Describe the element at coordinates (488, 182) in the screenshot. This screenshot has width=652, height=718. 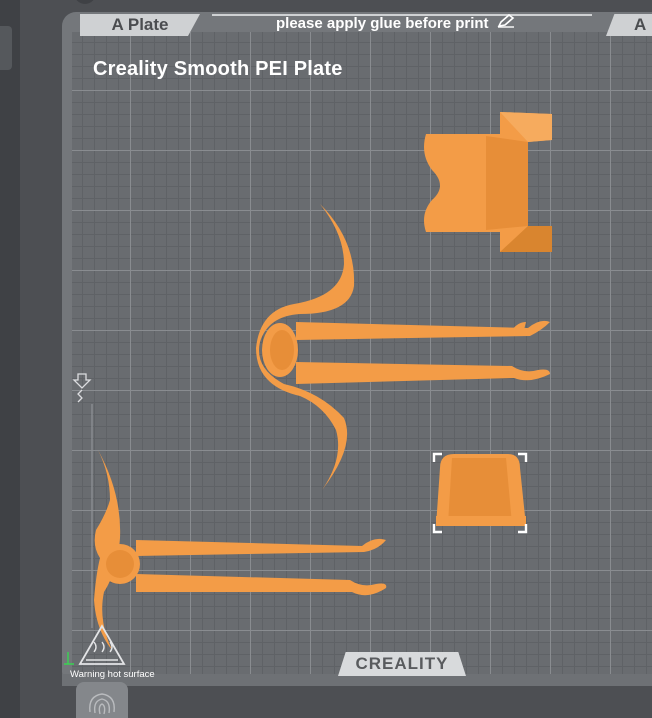
I see `model-bracket-block` at that location.